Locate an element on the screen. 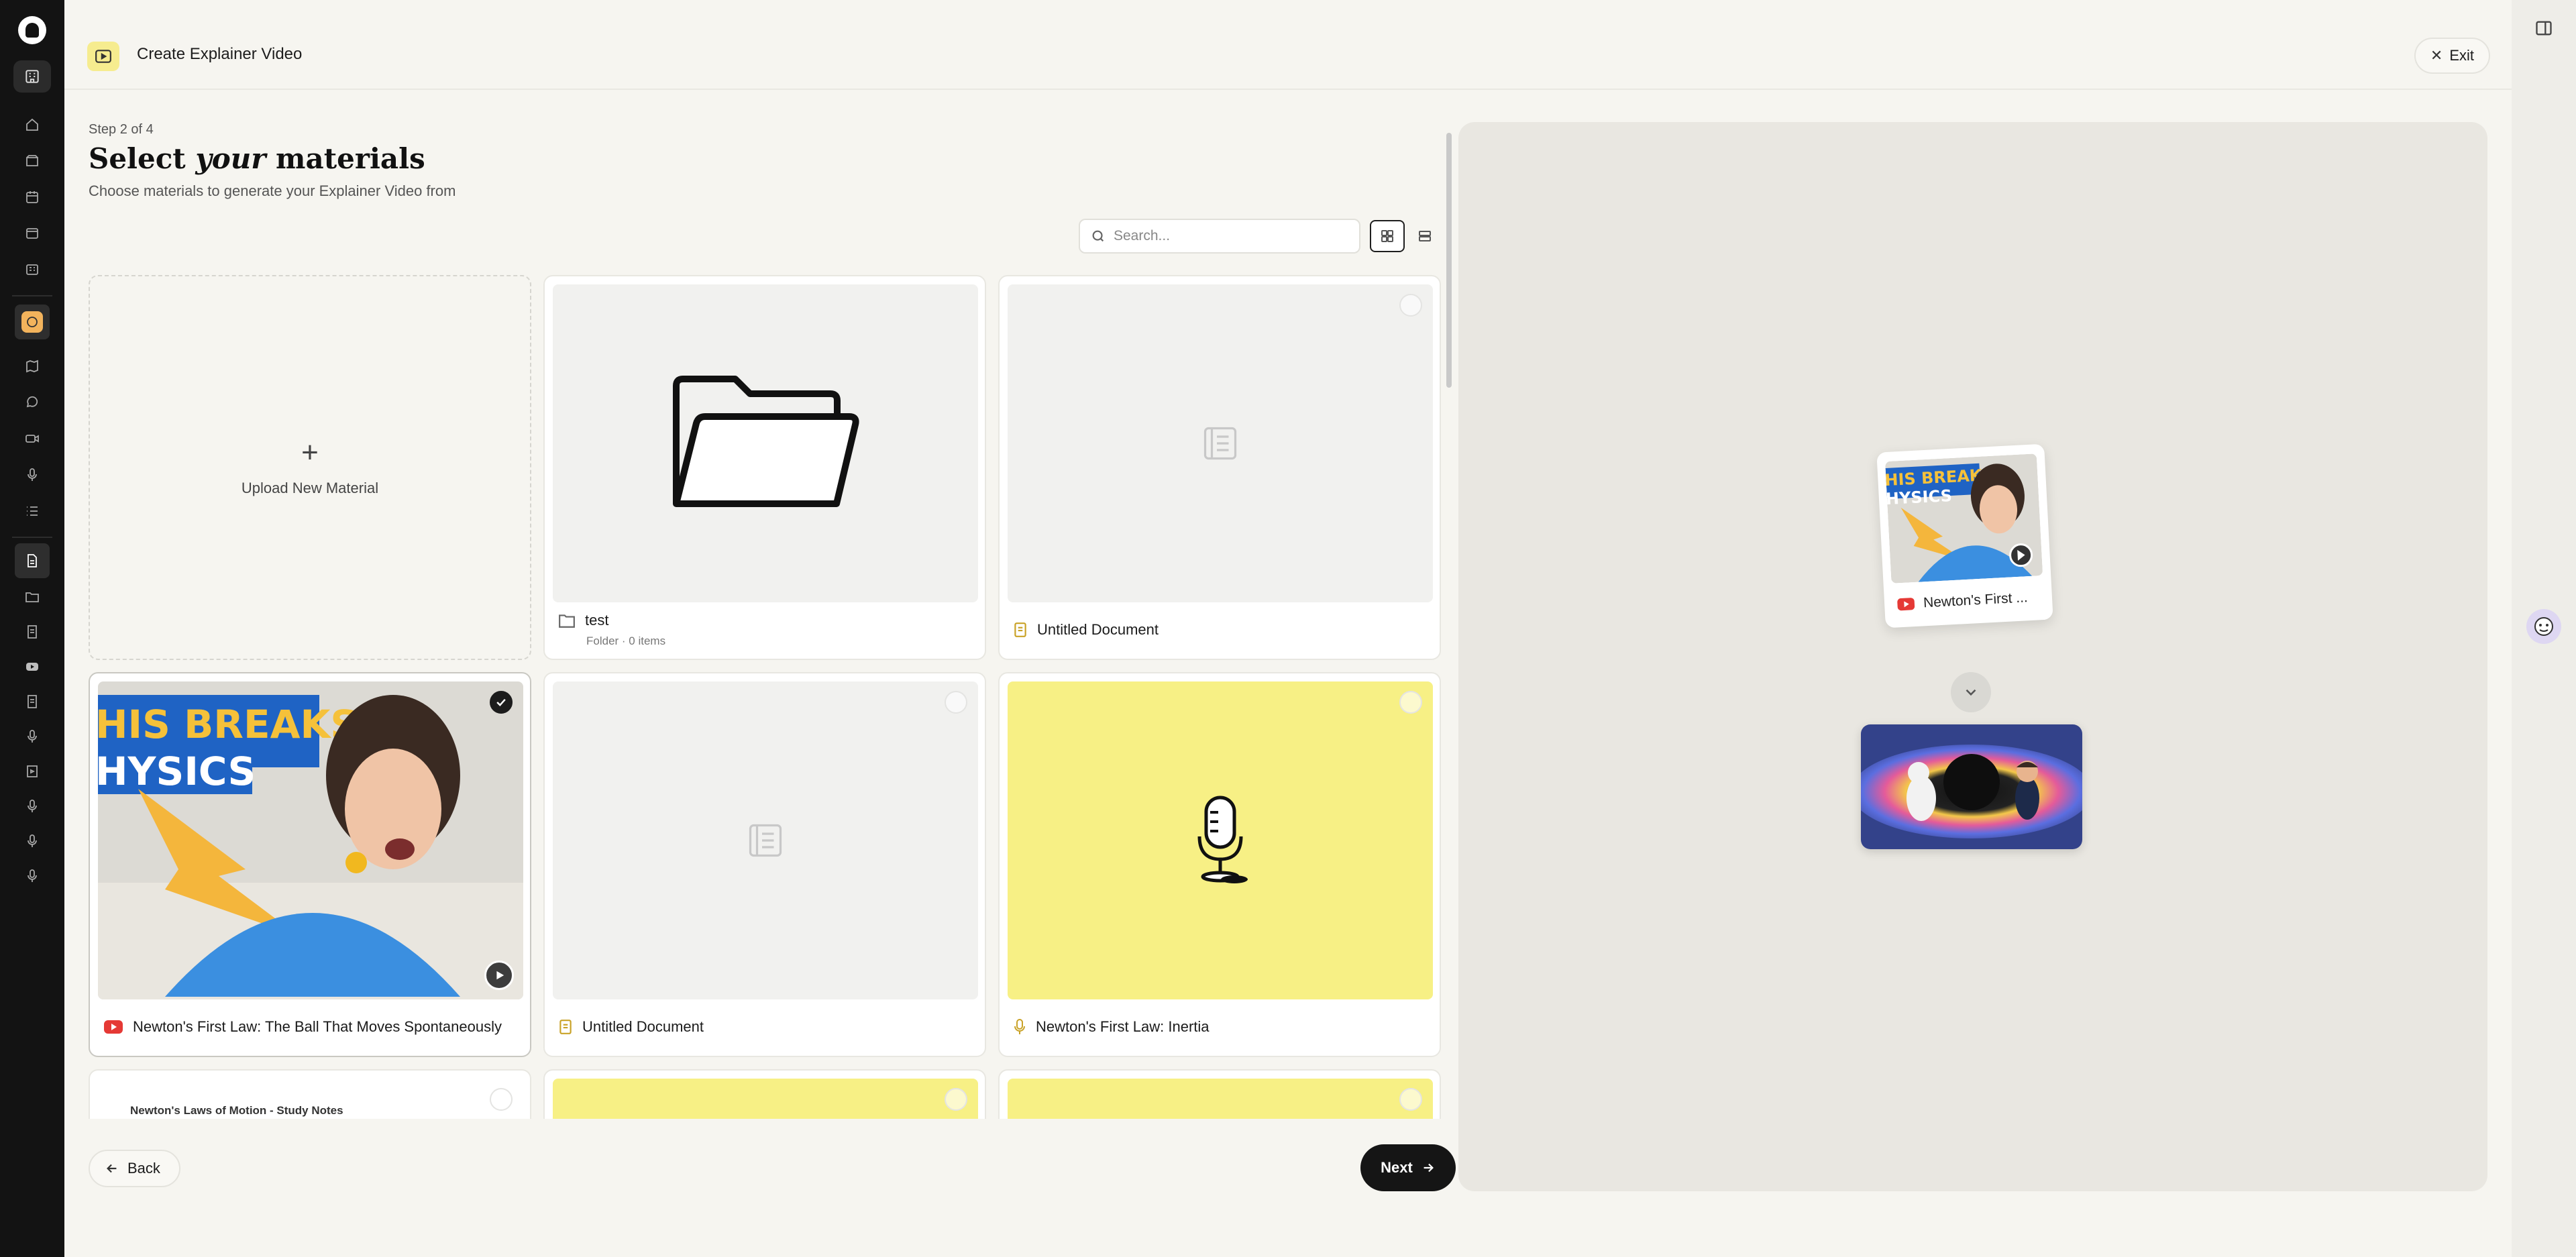 The image size is (2576, 1257). chevron-down-icon is located at coordinates (1971, 692).